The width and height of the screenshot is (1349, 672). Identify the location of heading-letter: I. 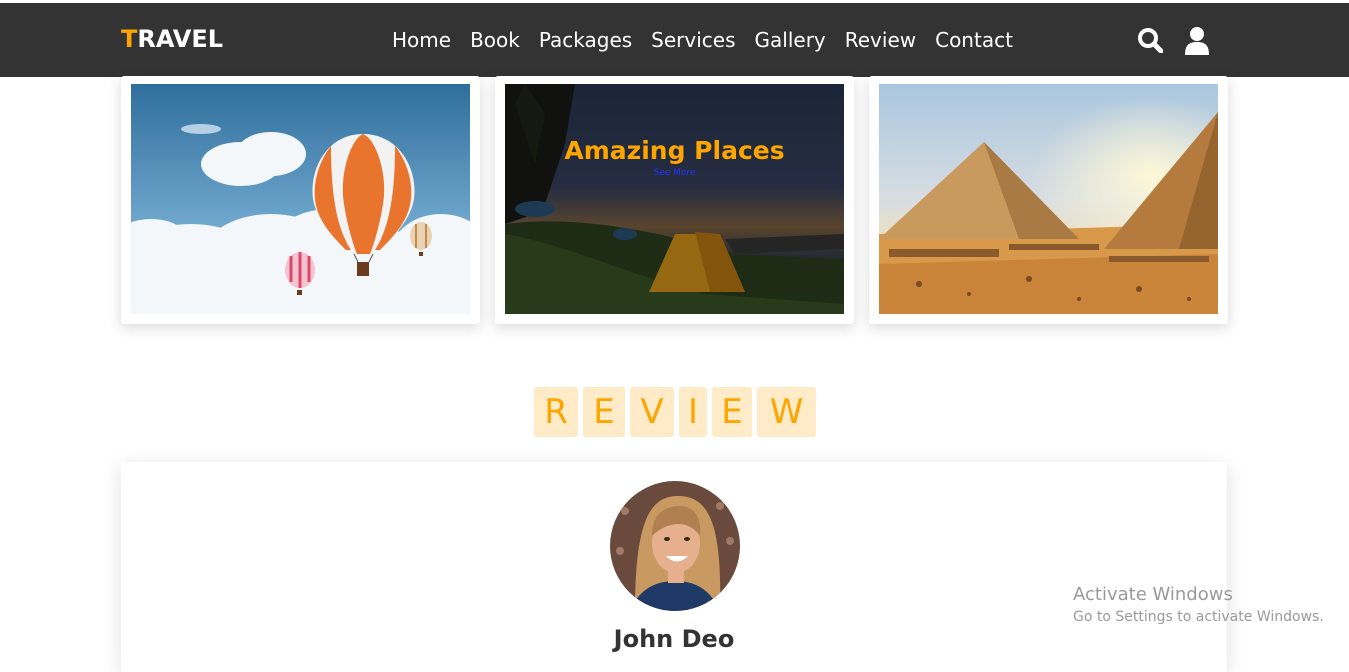
(693, 412).